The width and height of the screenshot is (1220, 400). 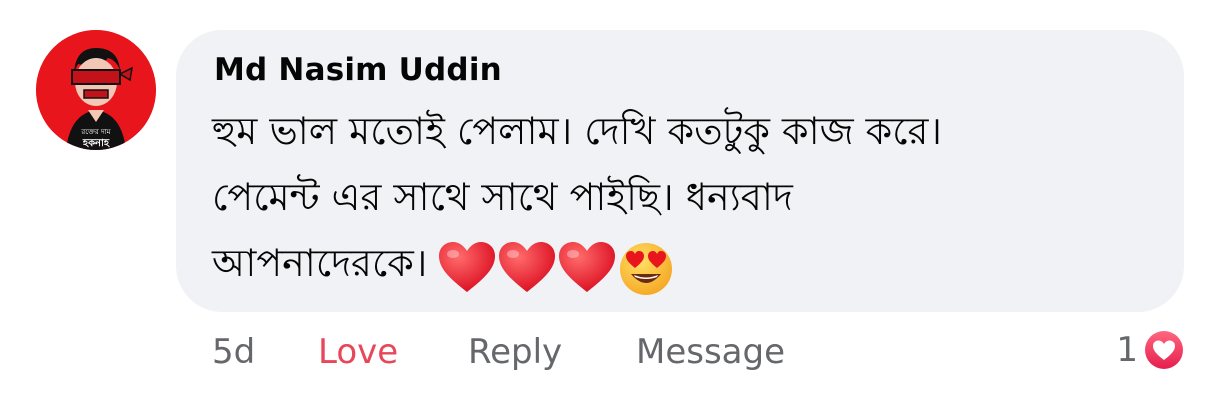 I want to click on love-button: Love, so click(x=393, y=352).